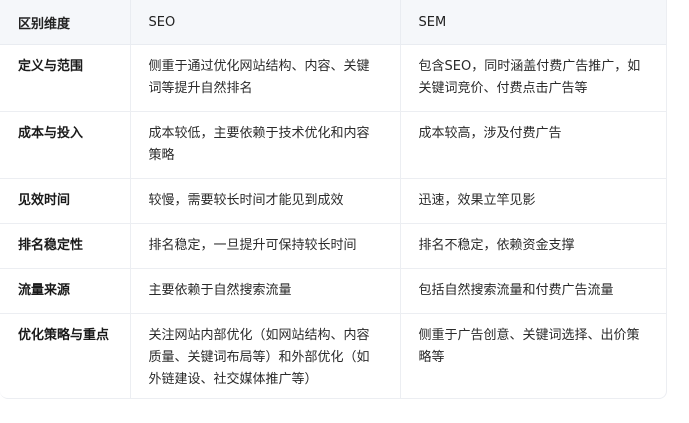 Image resolution: width=689 pixels, height=423 pixels. I want to click on header-seo: SEO, so click(265, 22).